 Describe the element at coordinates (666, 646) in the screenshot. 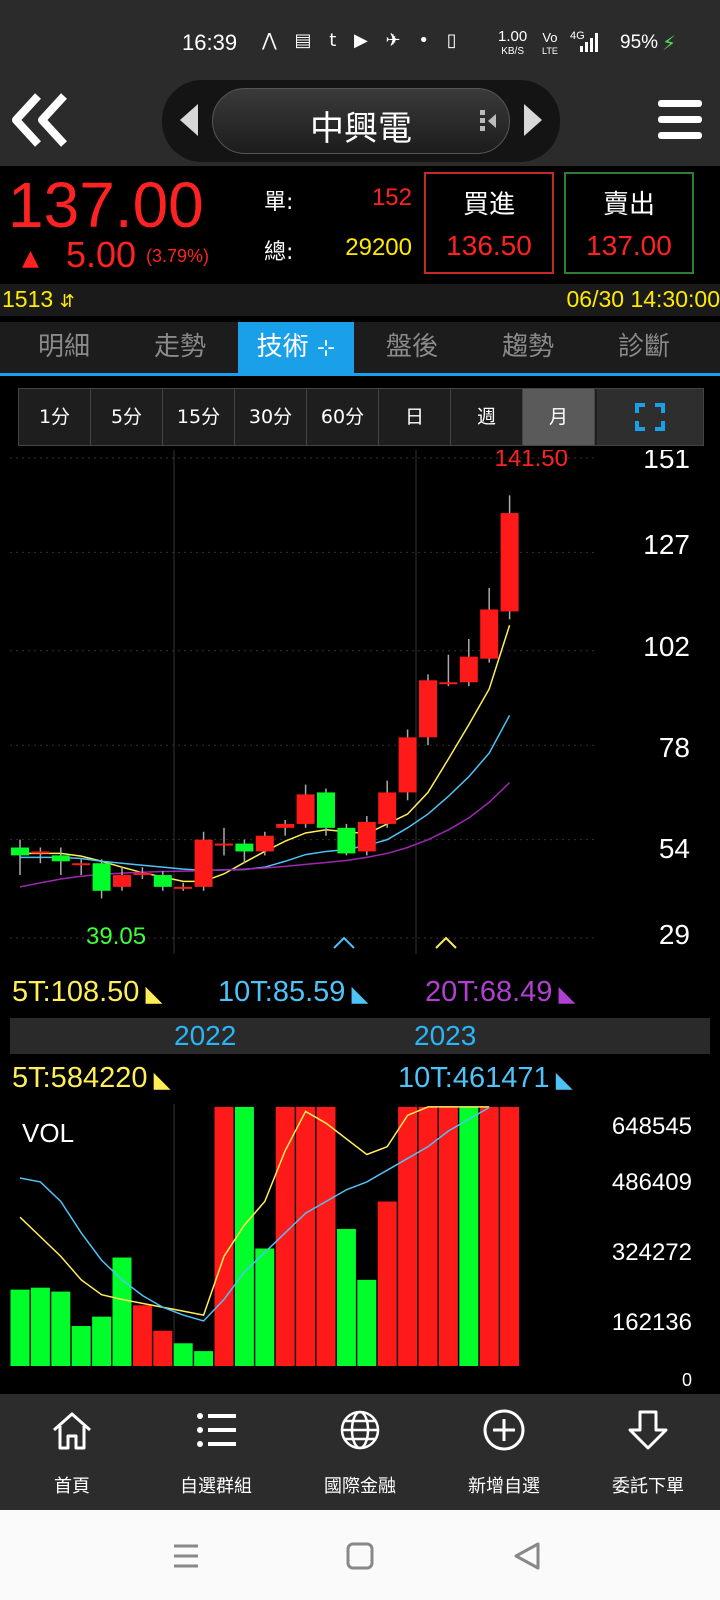

I see `price-y-tick: 102` at that location.